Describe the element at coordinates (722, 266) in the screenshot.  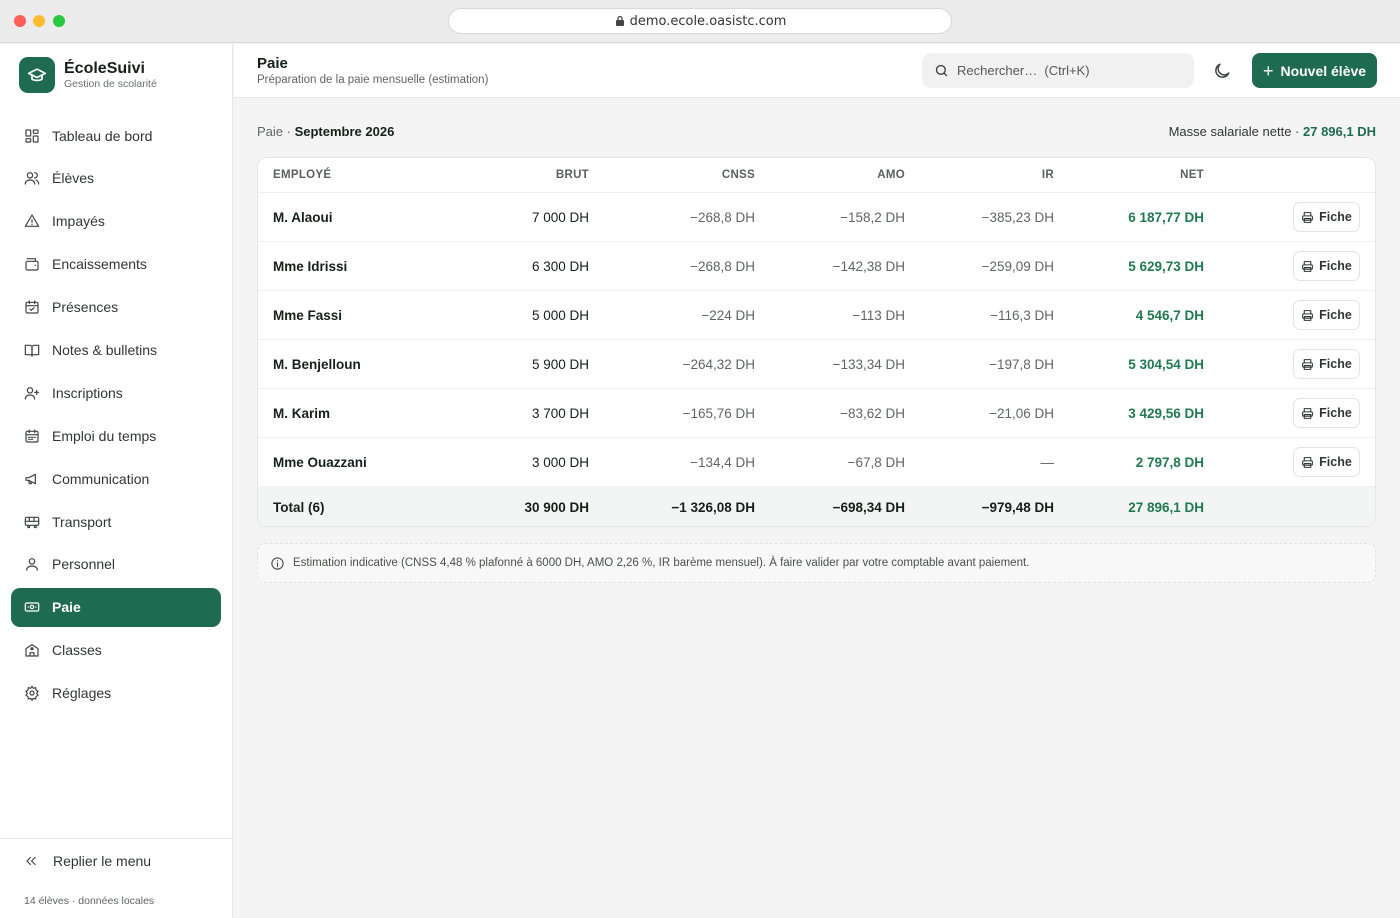
I see `cnss-amount: −268,8 DH` at that location.